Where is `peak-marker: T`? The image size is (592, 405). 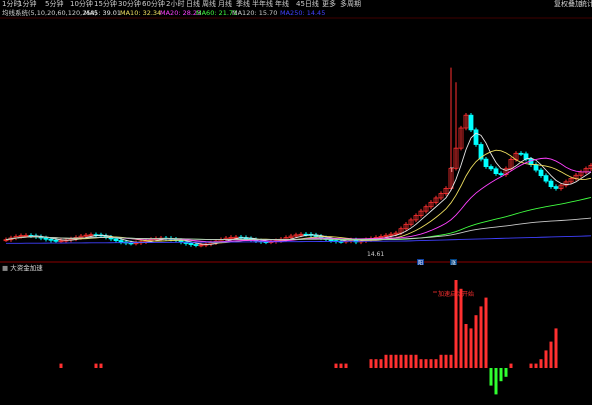 peak-marker: T is located at coordinates (451, 170).